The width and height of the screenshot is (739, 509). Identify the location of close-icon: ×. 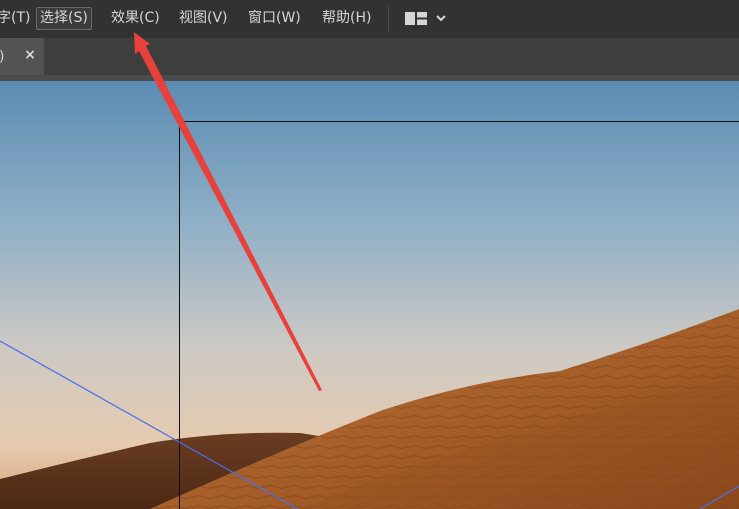
(30, 55).